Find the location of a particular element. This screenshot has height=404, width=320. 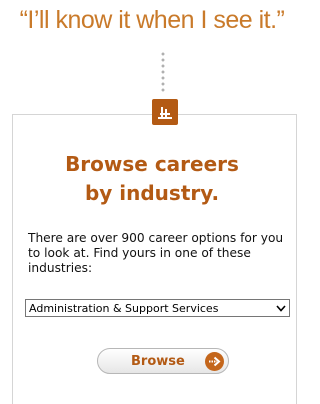

chevron-down-icon is located at coordinates (281, 308).